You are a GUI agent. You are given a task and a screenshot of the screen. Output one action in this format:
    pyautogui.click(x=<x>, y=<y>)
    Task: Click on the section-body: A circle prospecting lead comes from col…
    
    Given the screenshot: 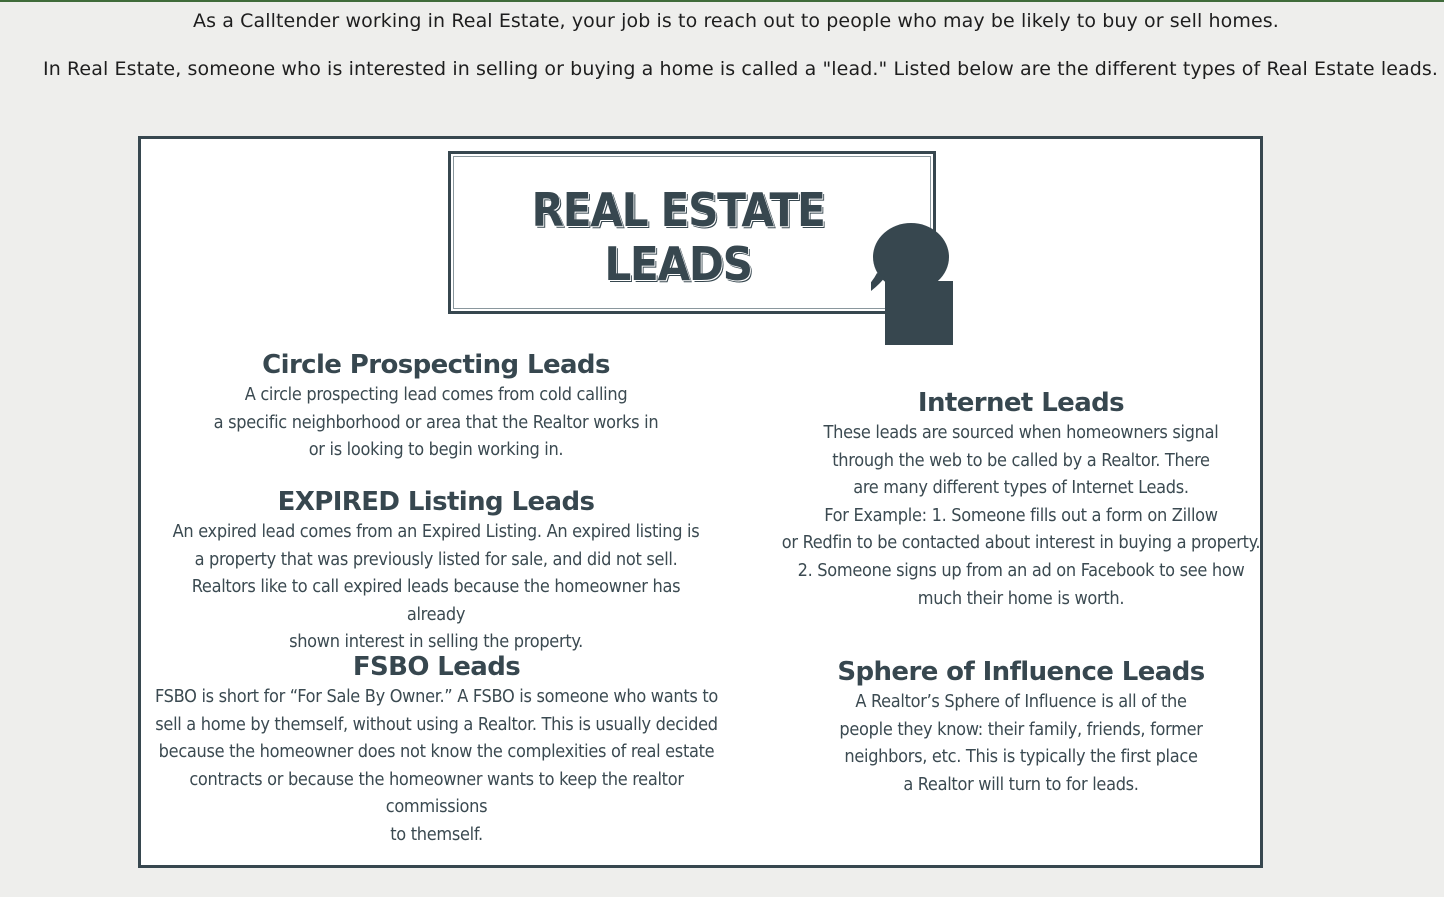 What is the action you would take?
    pyautogui.click(x=436, y=422)
    